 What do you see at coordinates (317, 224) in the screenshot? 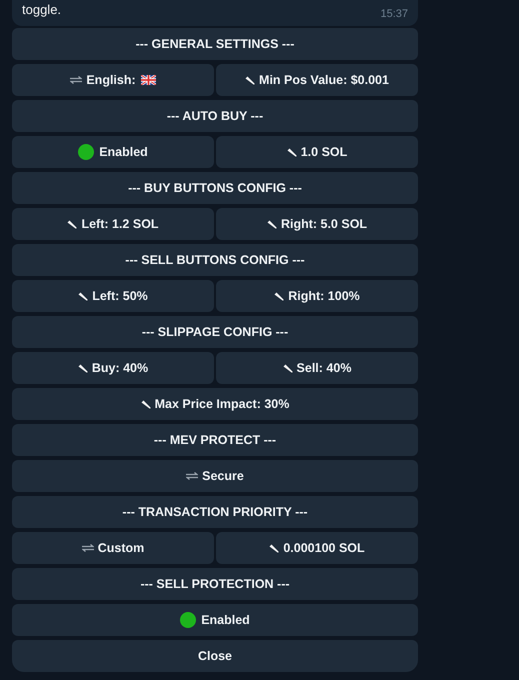
I see `keyboard-button: Right: 5.0 SOL` at bounding box center [317, 224].